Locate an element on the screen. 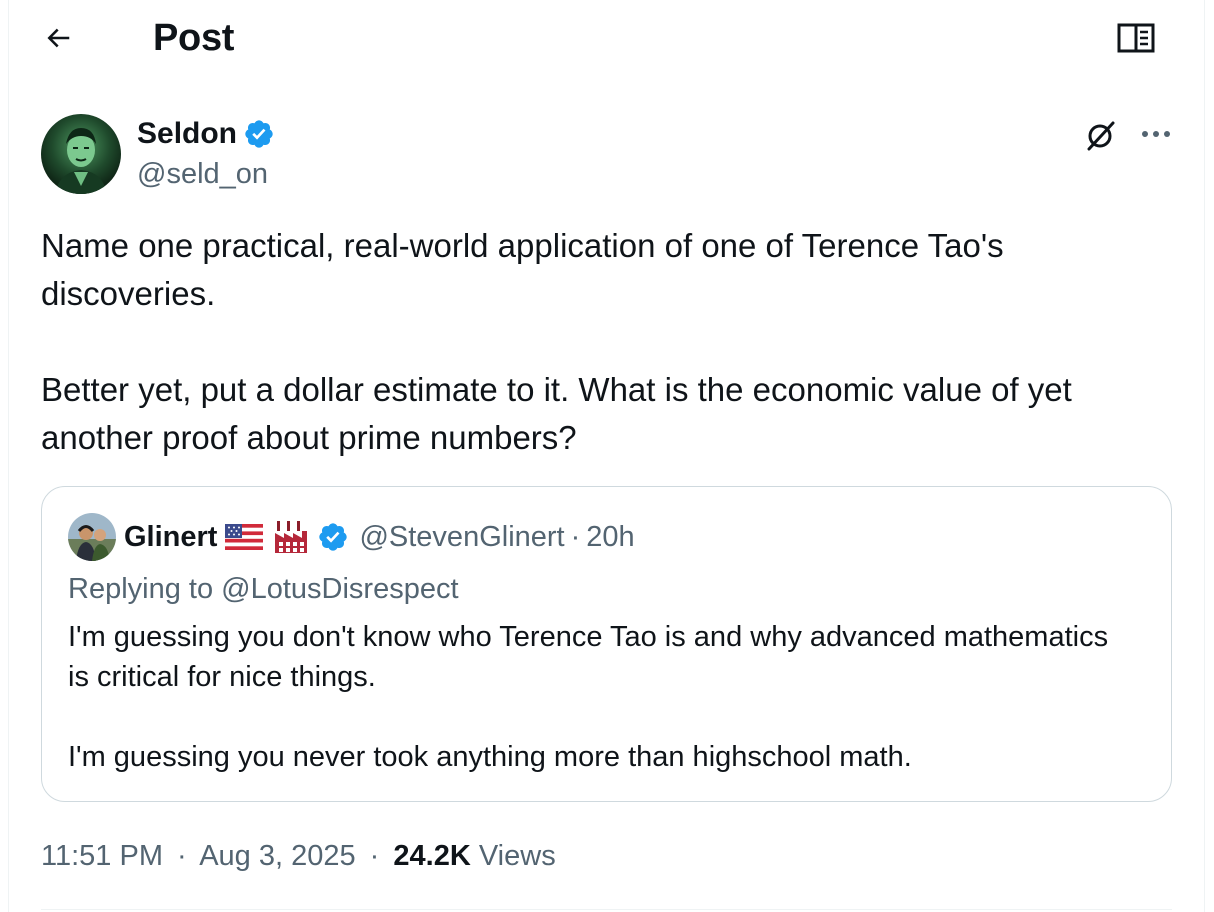 Image resolution: width=1214 pixels, height=912 pixels. author-name-row: Seldon is located at coordinates (206, 134).